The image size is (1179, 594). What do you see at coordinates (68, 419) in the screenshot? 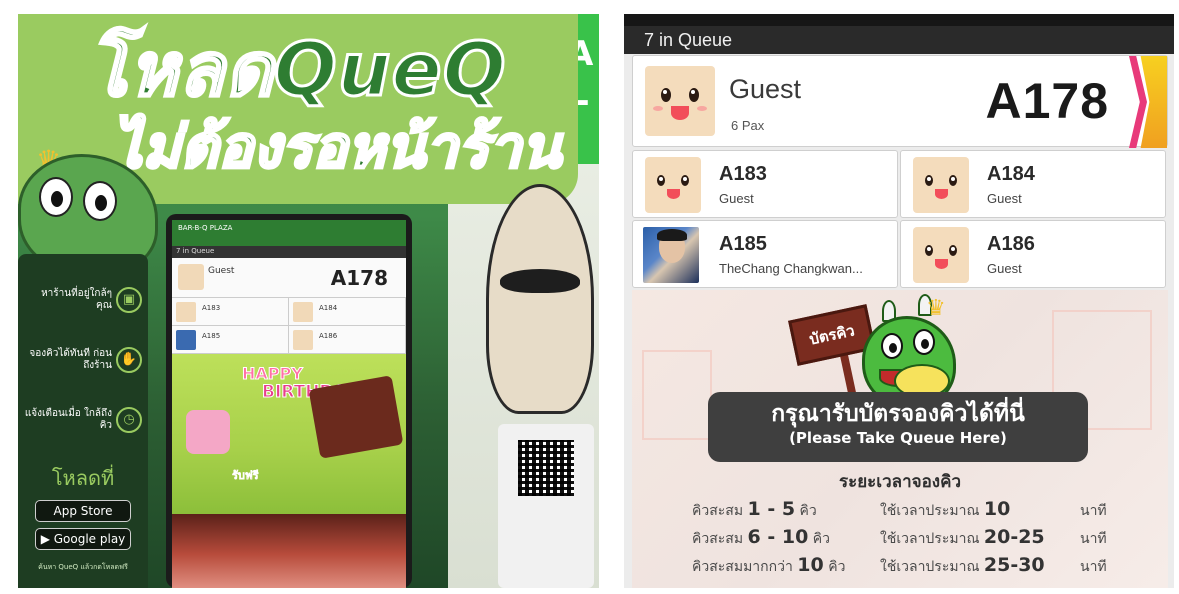
I see `feature-label: แจ้งเตือนเมื่อ ใกล้ถึงคิว` at bounding box center [68, 419].